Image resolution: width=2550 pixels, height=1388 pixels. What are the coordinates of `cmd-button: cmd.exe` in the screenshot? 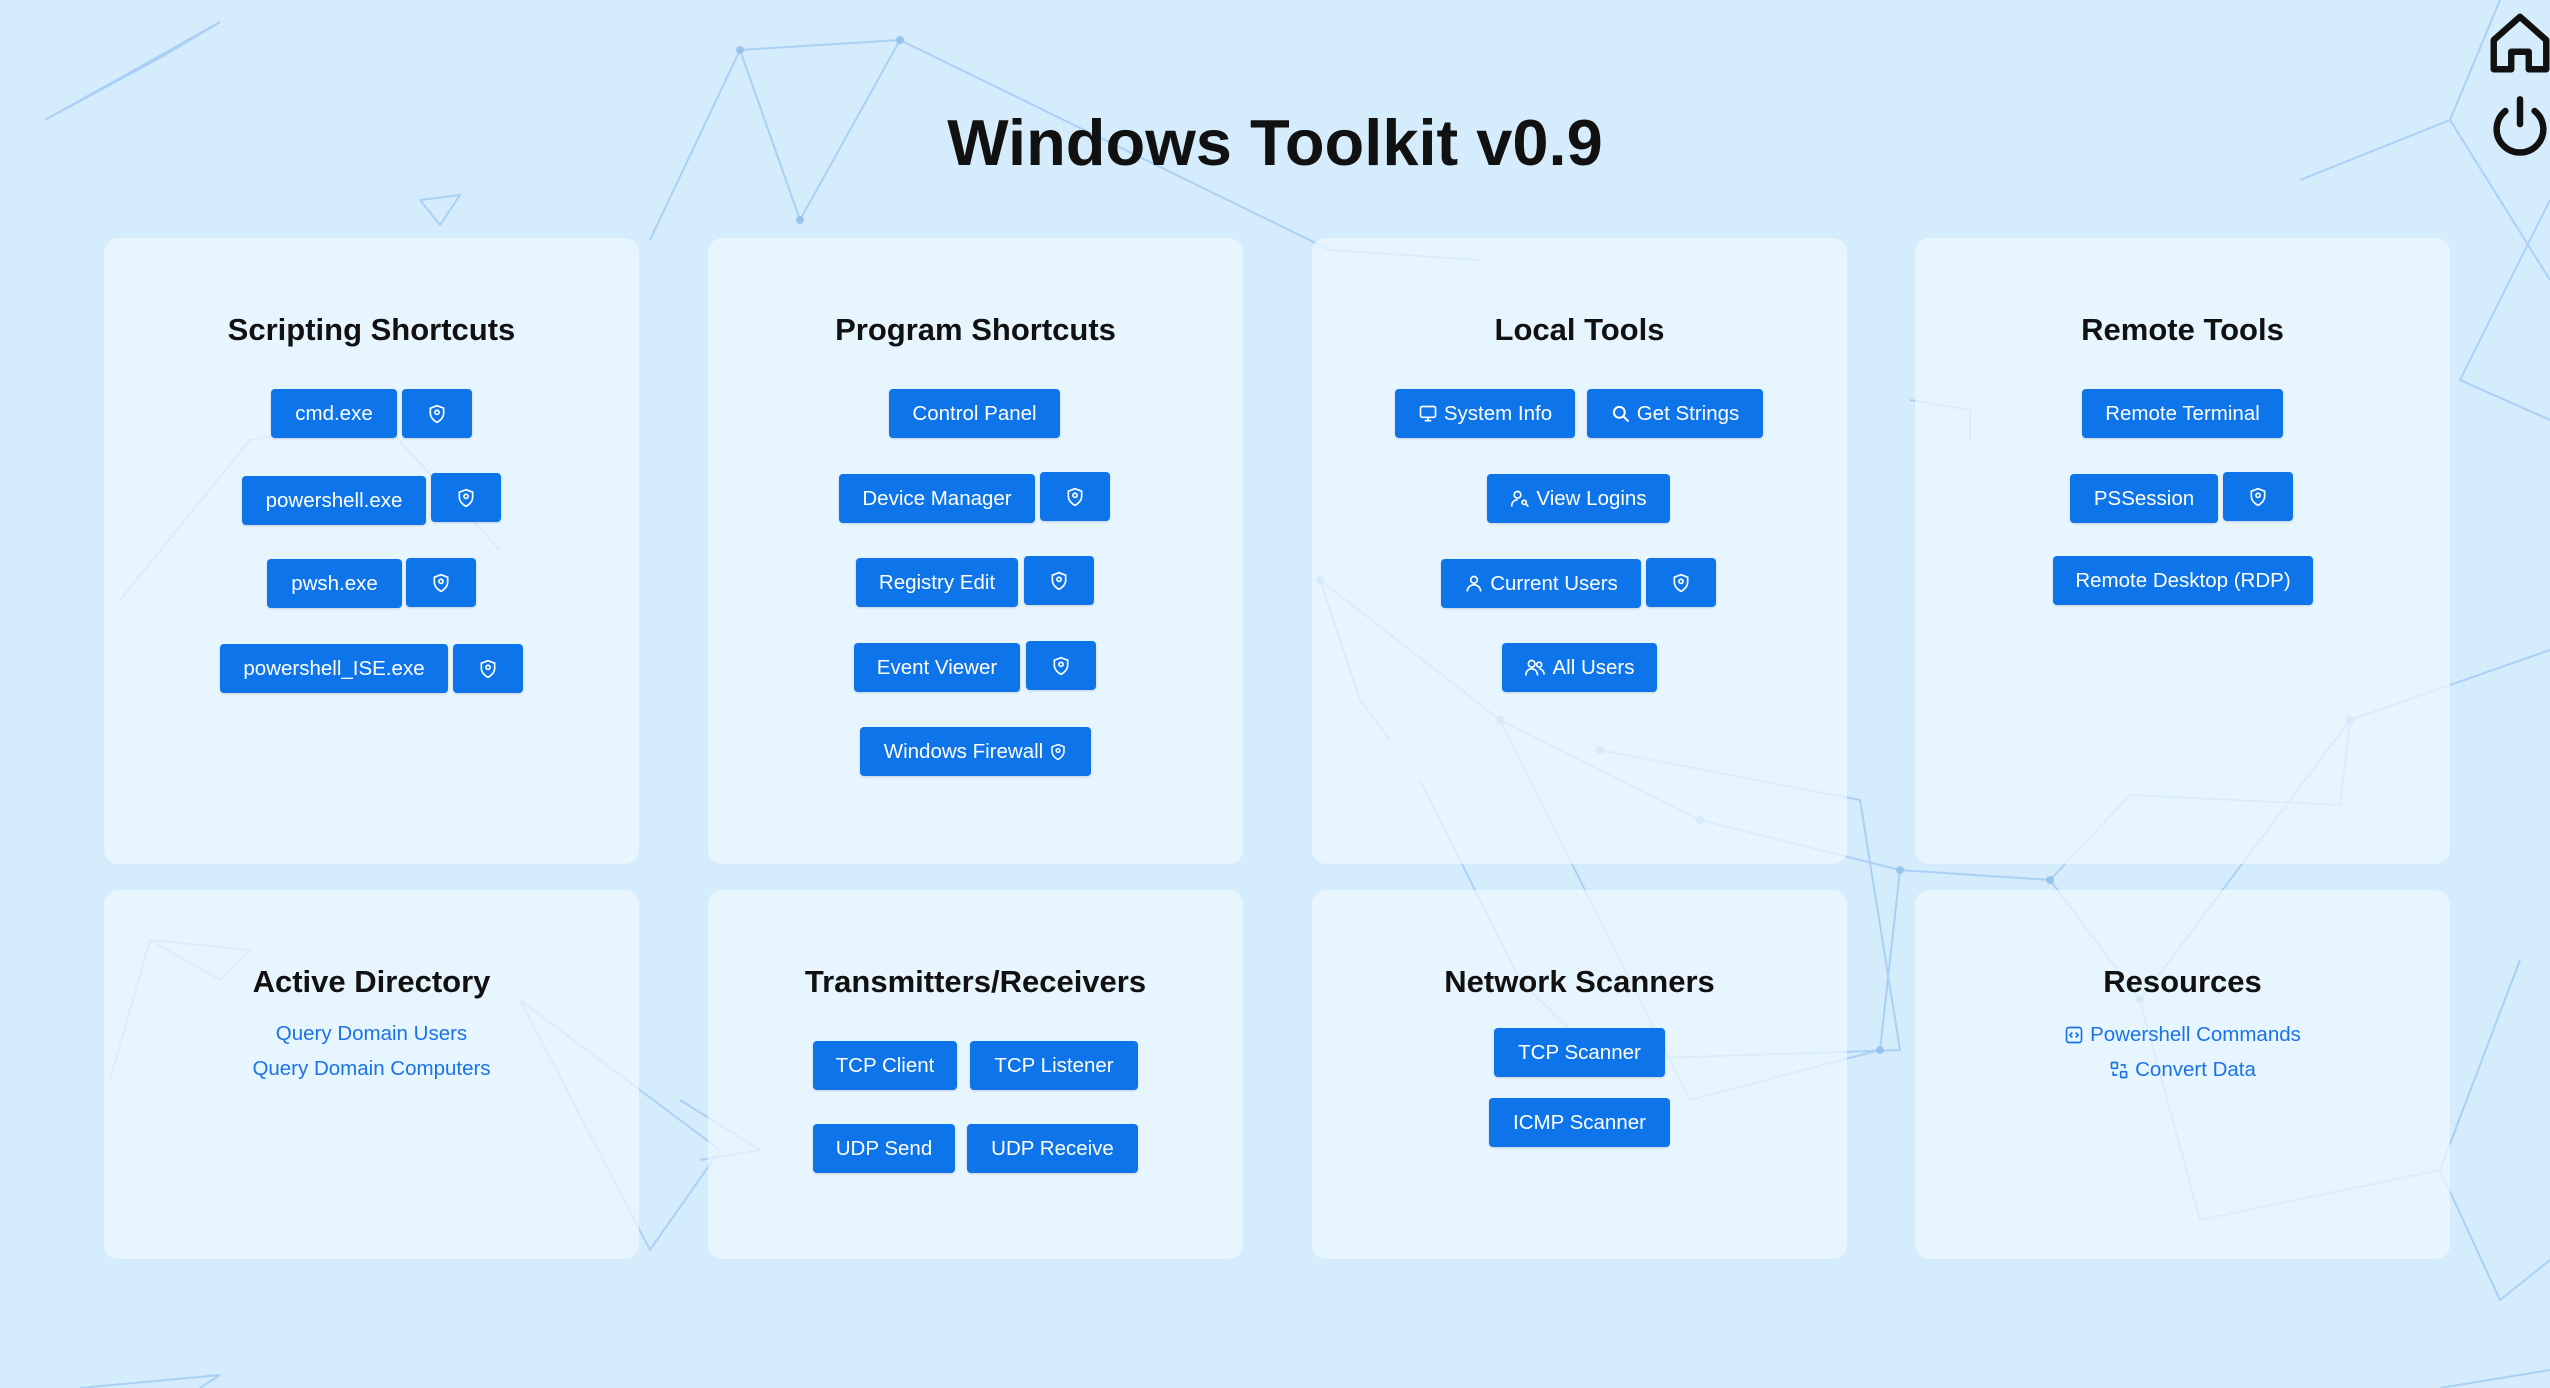 It's located at (334, 413).